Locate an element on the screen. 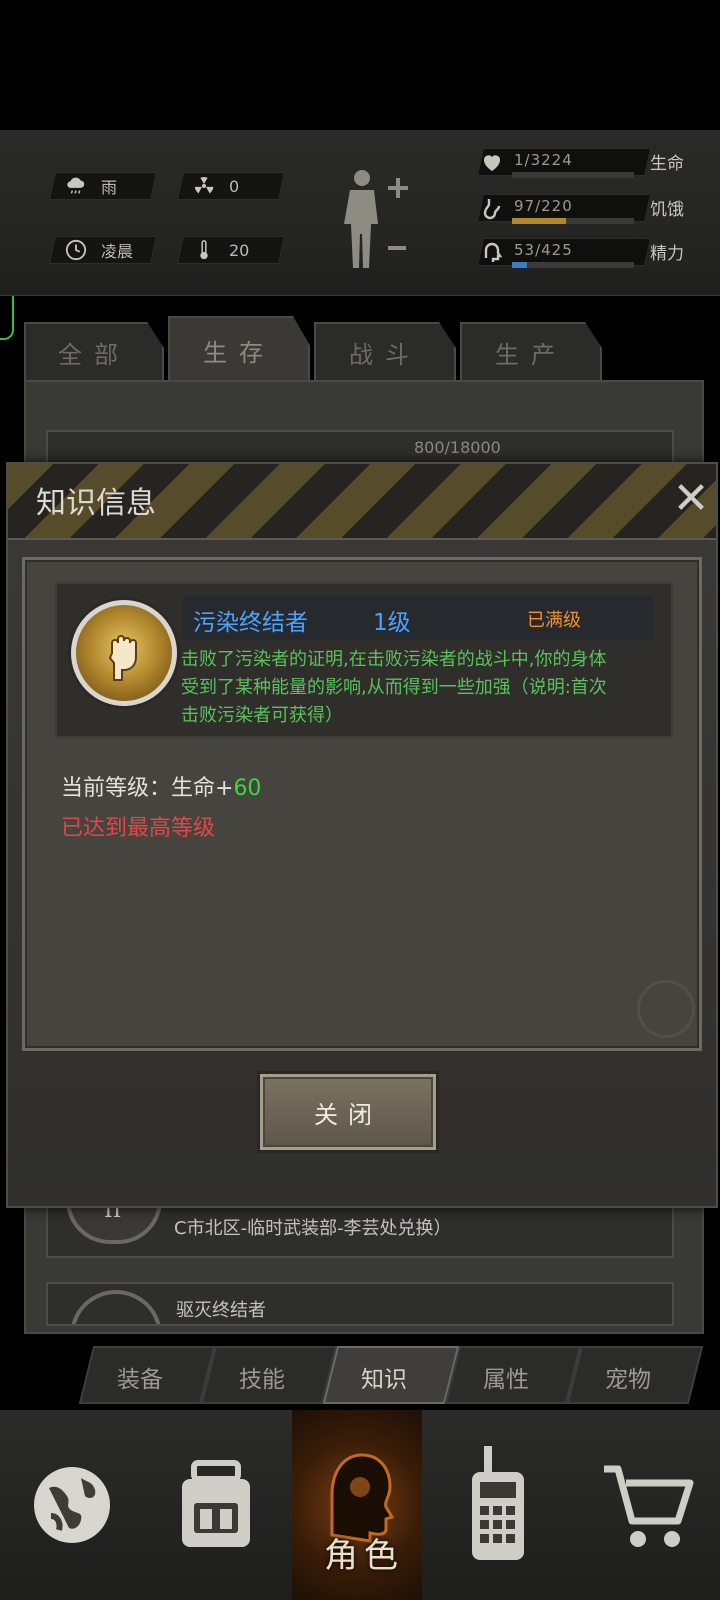 The height and width of the screenshot is (1600, 720). thermometer-icon is located at coordinates (204, 250).